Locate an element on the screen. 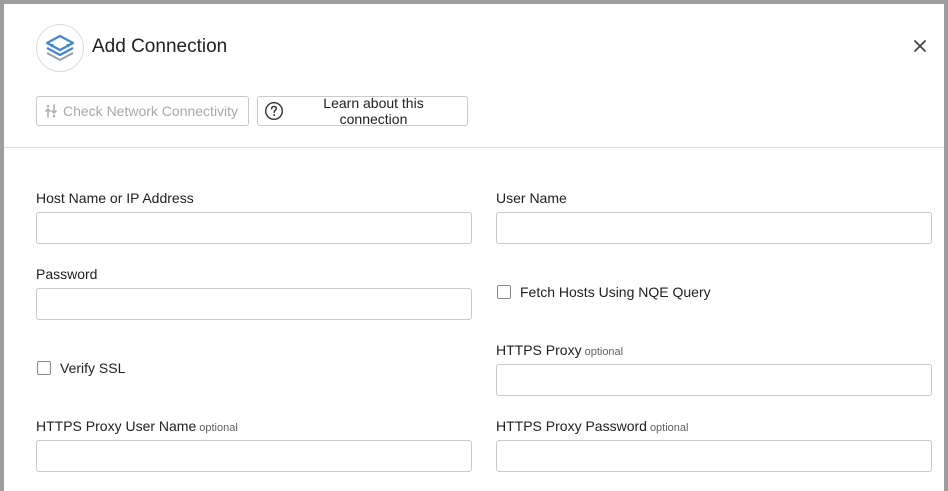 The image size is (948, 491). https-proxy-password-label: HTTPS Proxy Password optional is located at coordinates (592, 427).